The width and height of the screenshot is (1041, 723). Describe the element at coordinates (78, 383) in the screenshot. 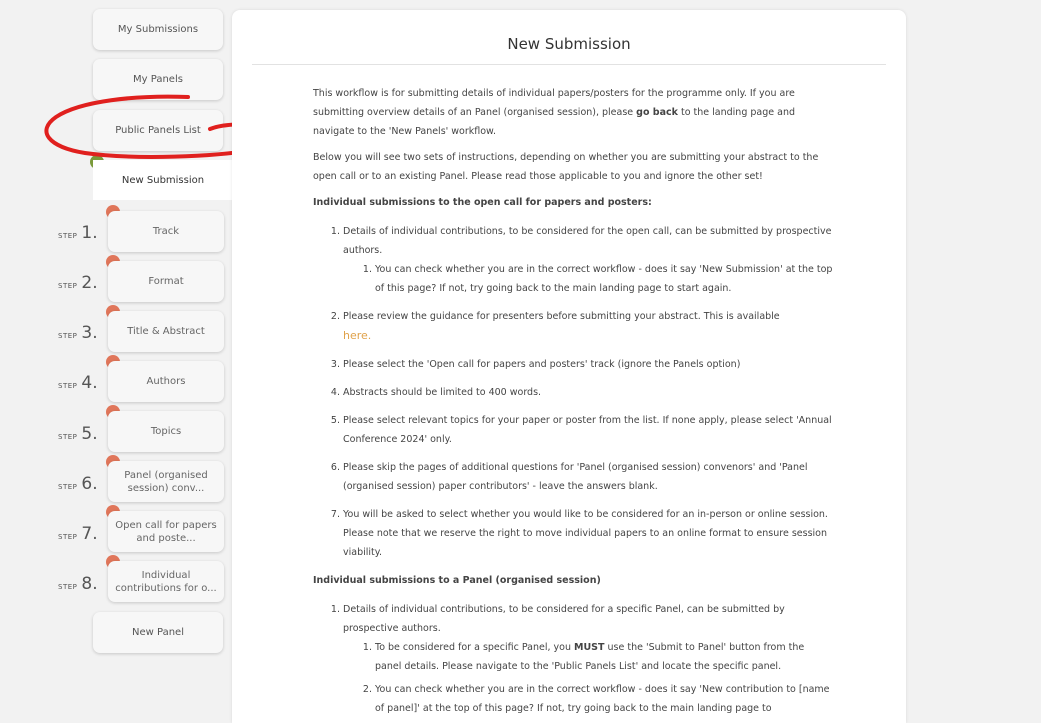

I see `step-number-4: STEP 4.` at that location.